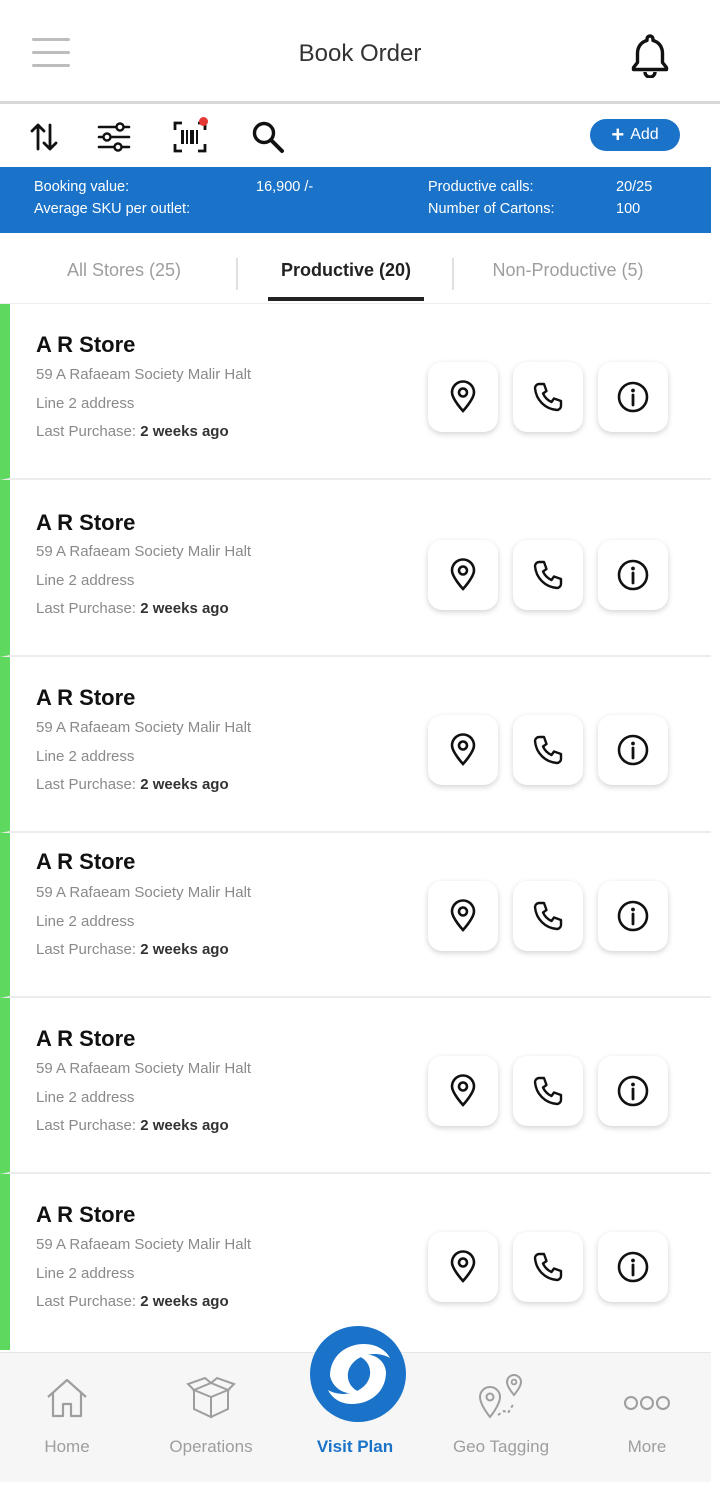 The width and height of the screenshot is (720, 1489). Describe the element at coordinates (285, 187) in the screenshot. I see `booking-value: 16,900 /-` at that location.